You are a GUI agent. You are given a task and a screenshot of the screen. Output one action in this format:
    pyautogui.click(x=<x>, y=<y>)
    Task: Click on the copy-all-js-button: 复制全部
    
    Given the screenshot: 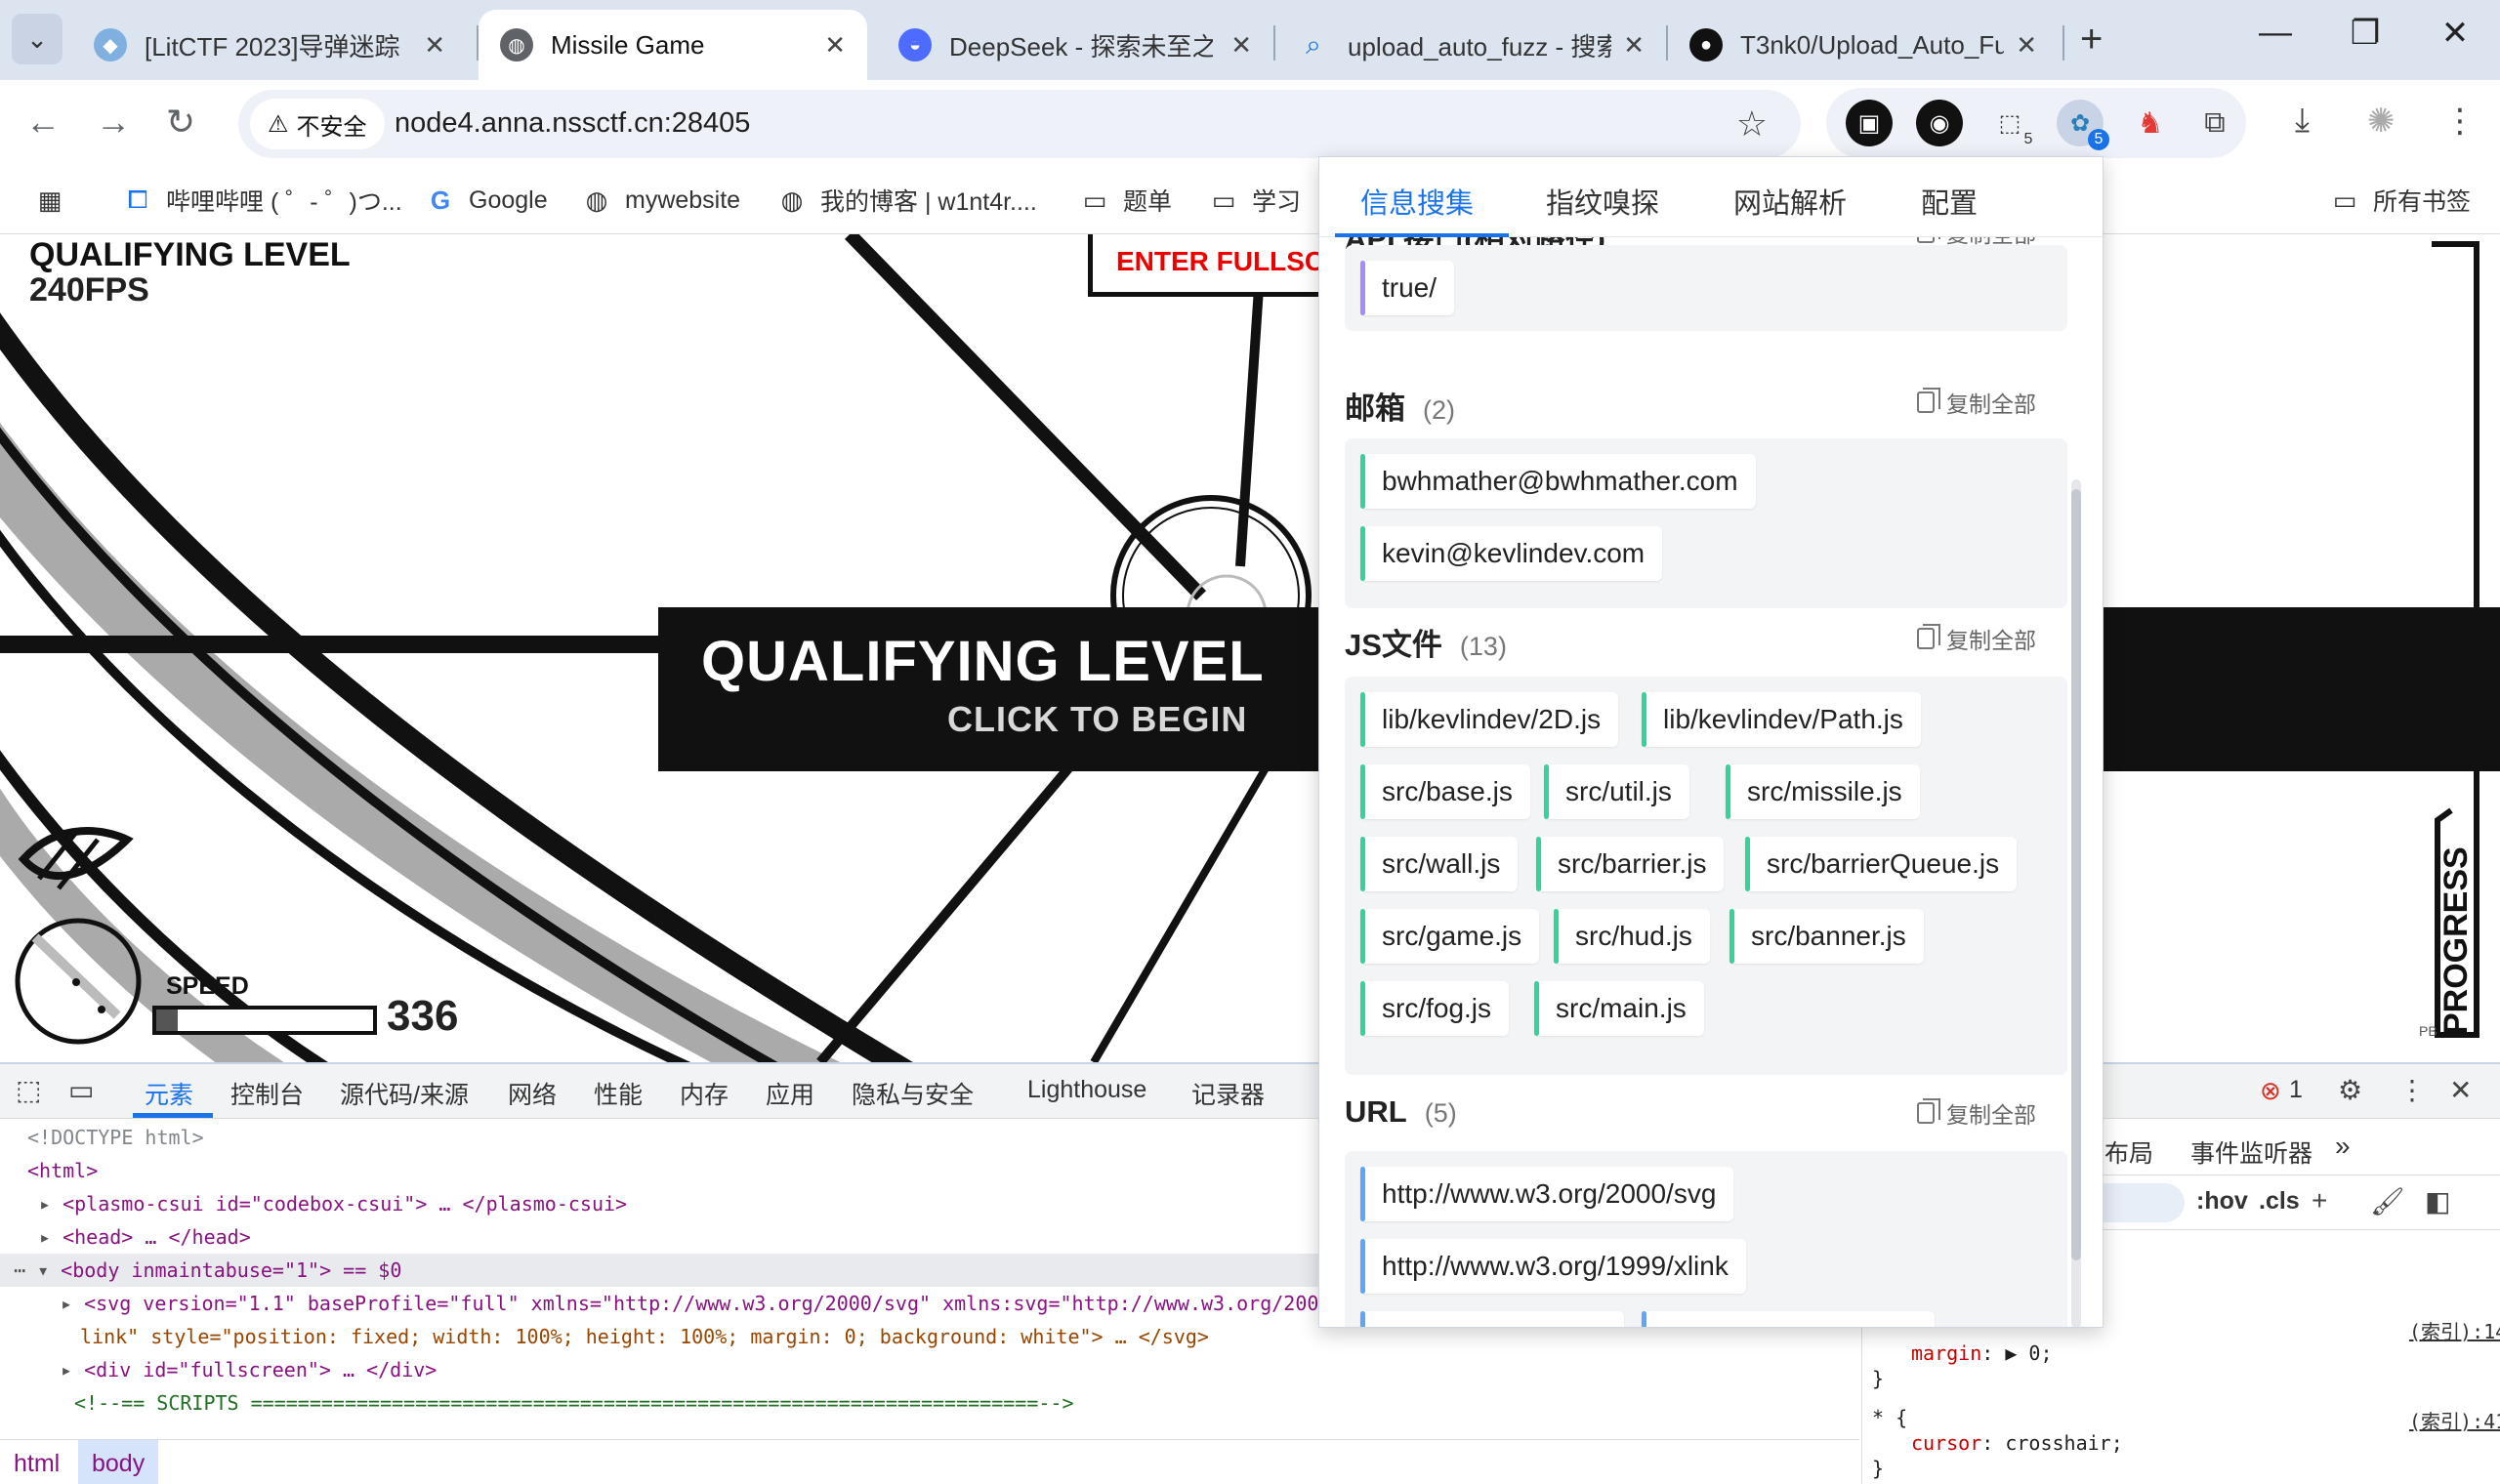 What is the action you would take?
    pyautogui.click(x=1977, y=639)
    